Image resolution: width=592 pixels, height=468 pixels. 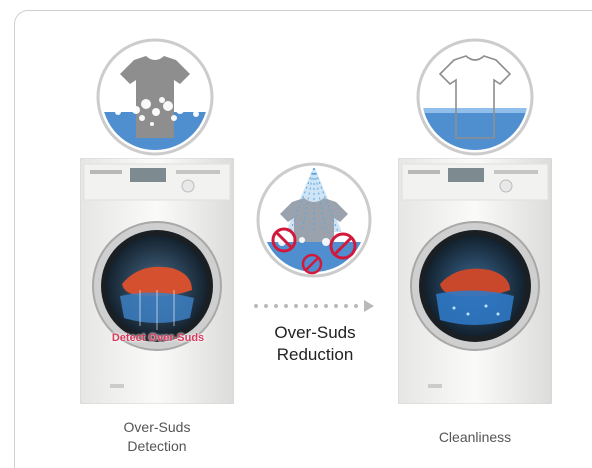 What do you see at coordinates (315, 332) in the screenshot?
I see `middle-caption-line1: Over-Suds` at bounding box center [315, 332].